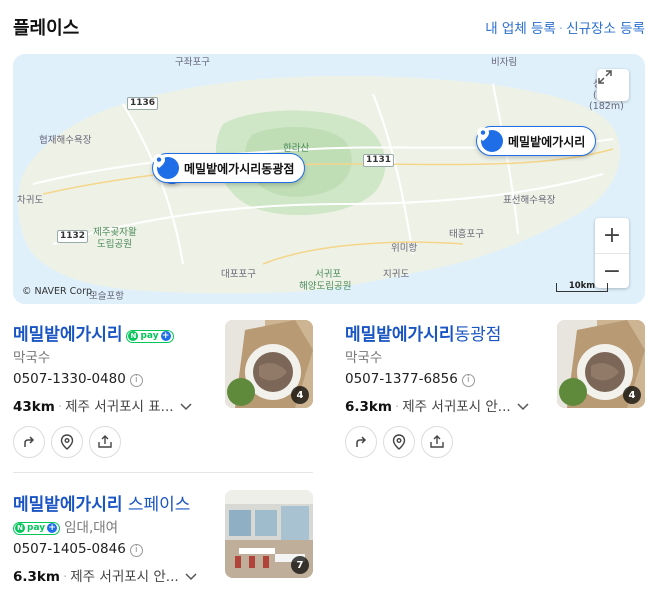 This screenshot has width=659, height=594. What do you see at coordinates (238, 274) in the screenshot?
I see `map-label-daepo: 대포포구` at bounding box center [238, 274].